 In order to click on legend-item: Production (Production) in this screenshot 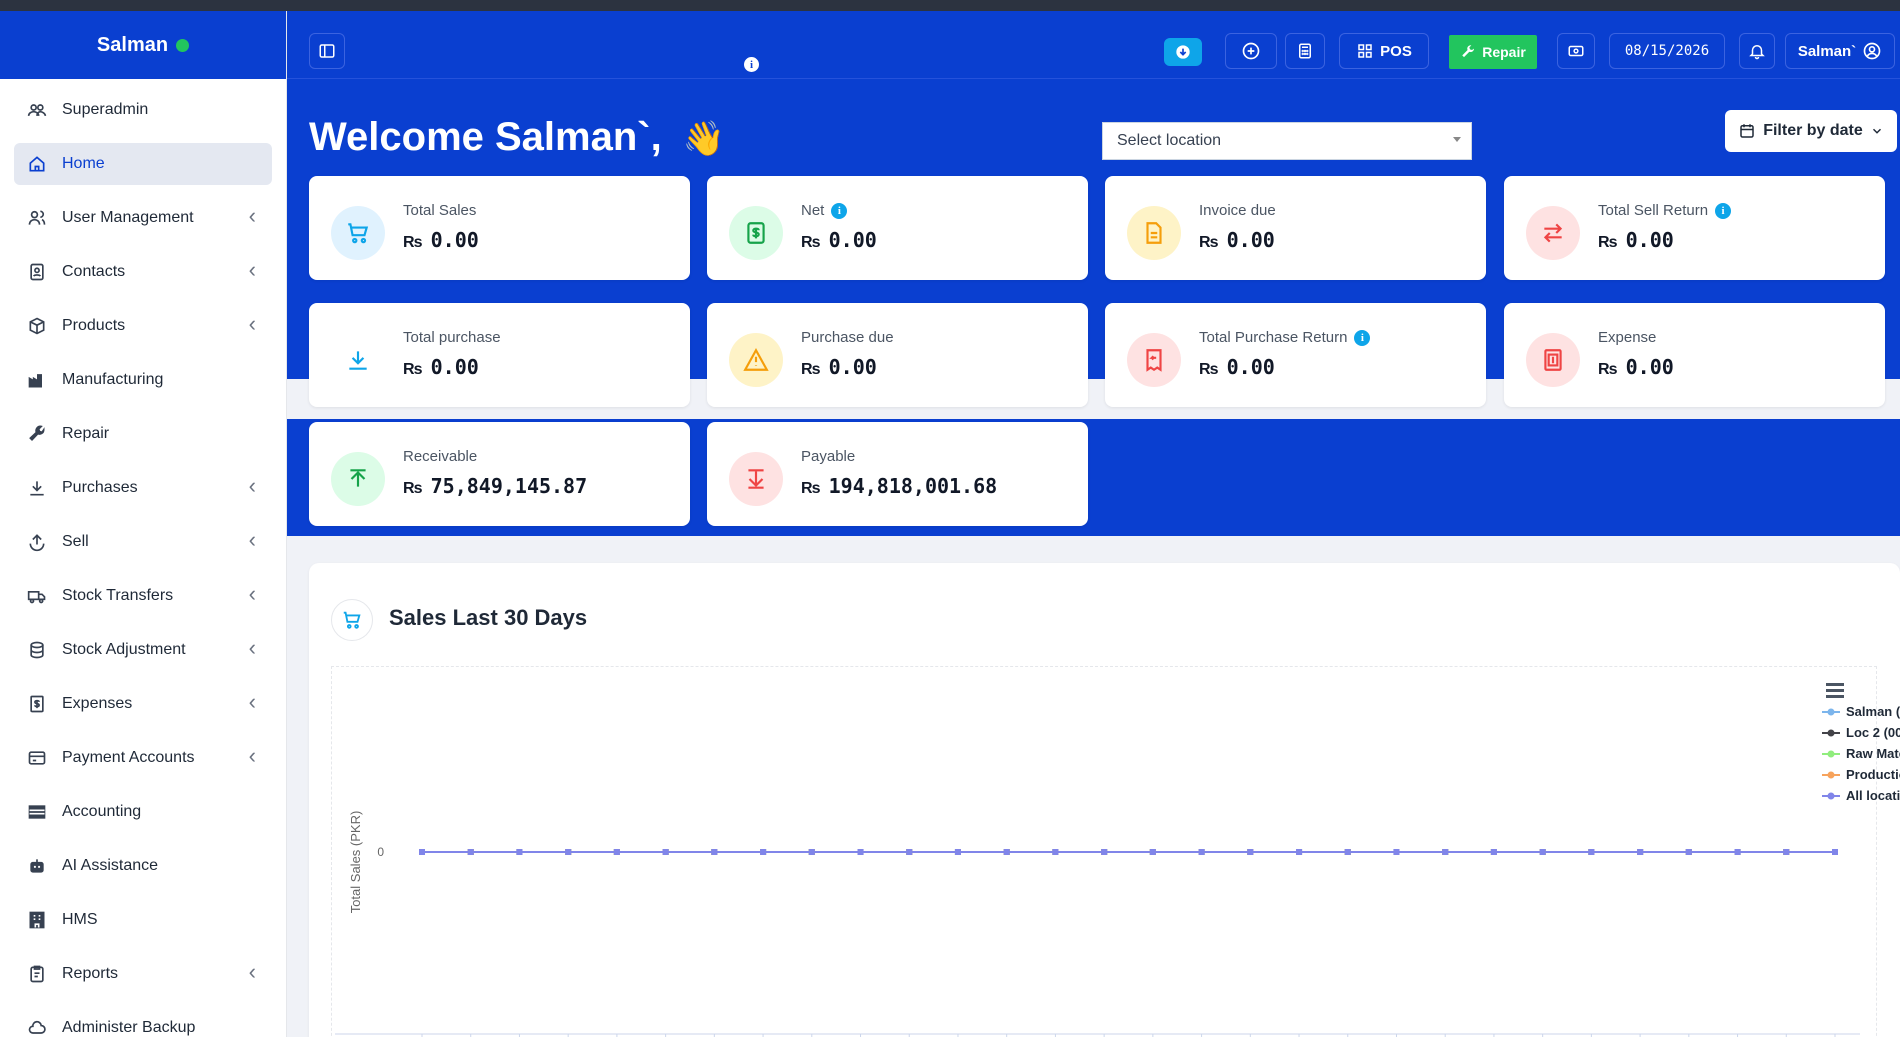, I will do `click(1861, 774)`.